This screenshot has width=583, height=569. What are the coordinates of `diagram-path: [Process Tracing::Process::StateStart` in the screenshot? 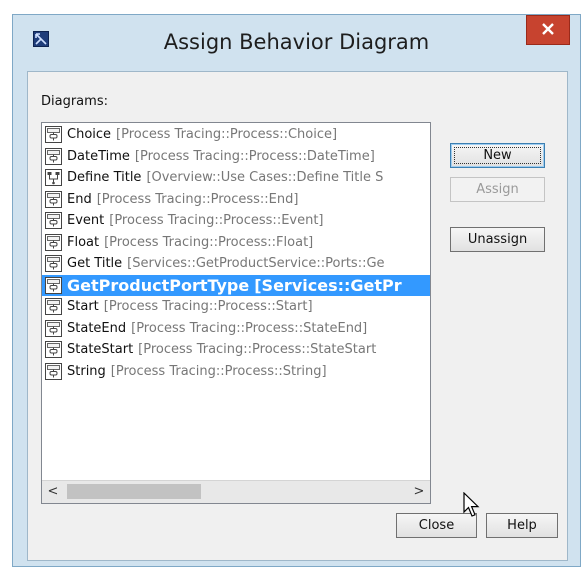 It's located at (257, 349).